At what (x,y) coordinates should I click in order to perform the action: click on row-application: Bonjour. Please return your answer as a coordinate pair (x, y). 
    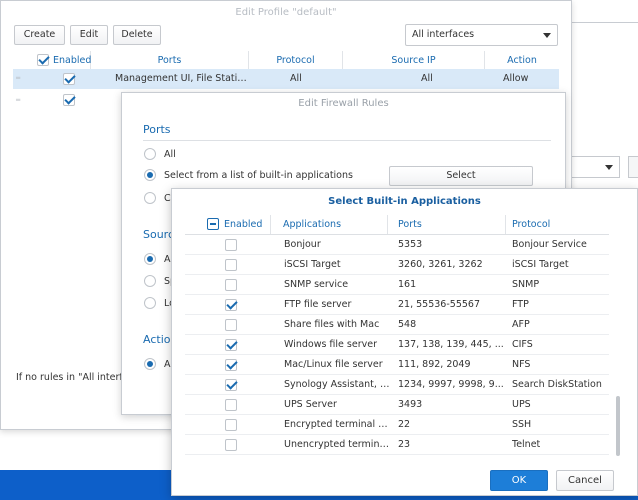
    Looking at the image, I should click on (302, 244).